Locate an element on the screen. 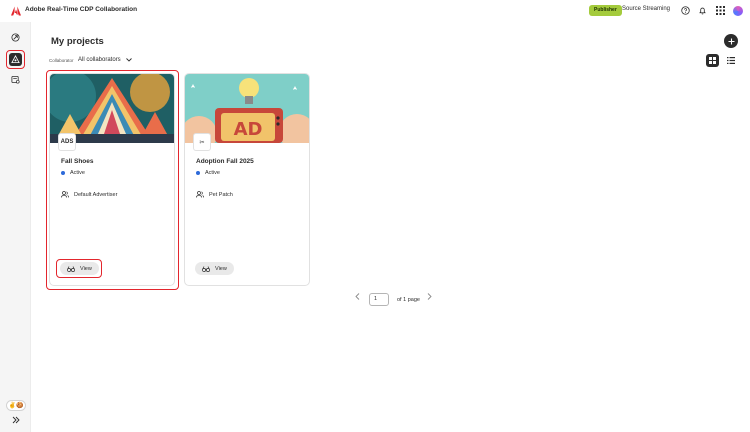 Image resolution: width=750 pixels, height=432 pixels. help-icon is located at coordinates (685, 10).